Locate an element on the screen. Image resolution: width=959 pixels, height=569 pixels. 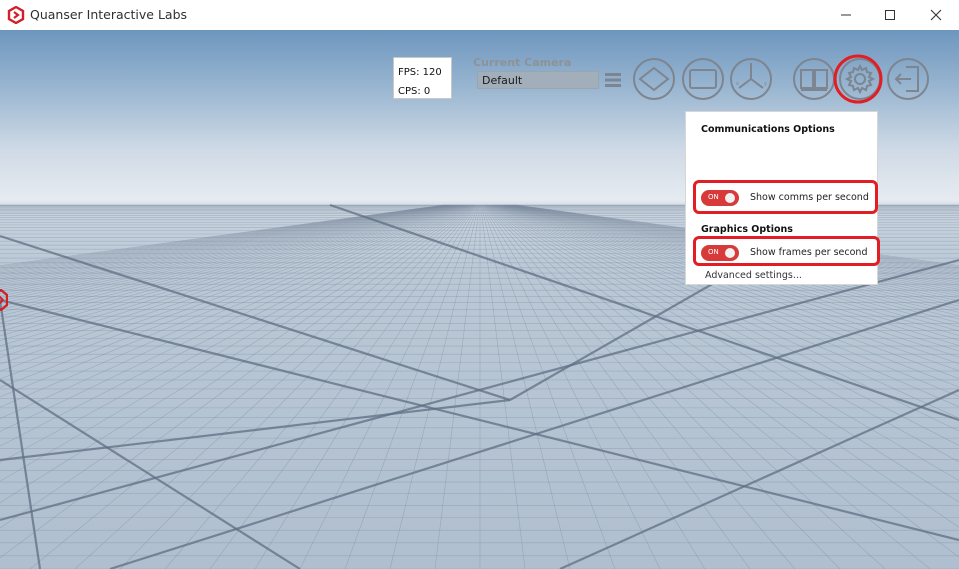
minimize-icon is located at coordinates (846, 15).